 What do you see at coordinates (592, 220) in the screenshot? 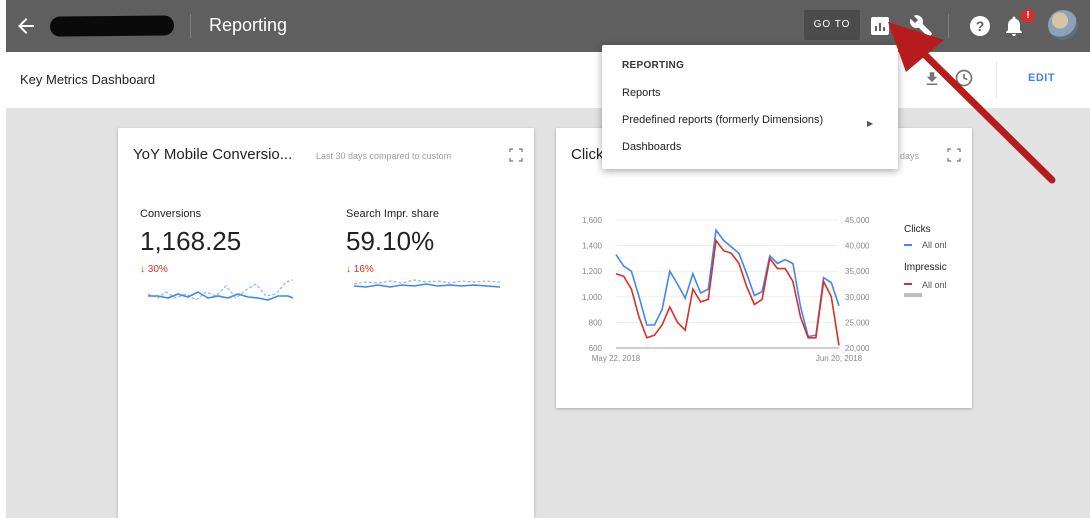
I see `y-tick-label-left: 1,600` at bounding box center [592, 220].